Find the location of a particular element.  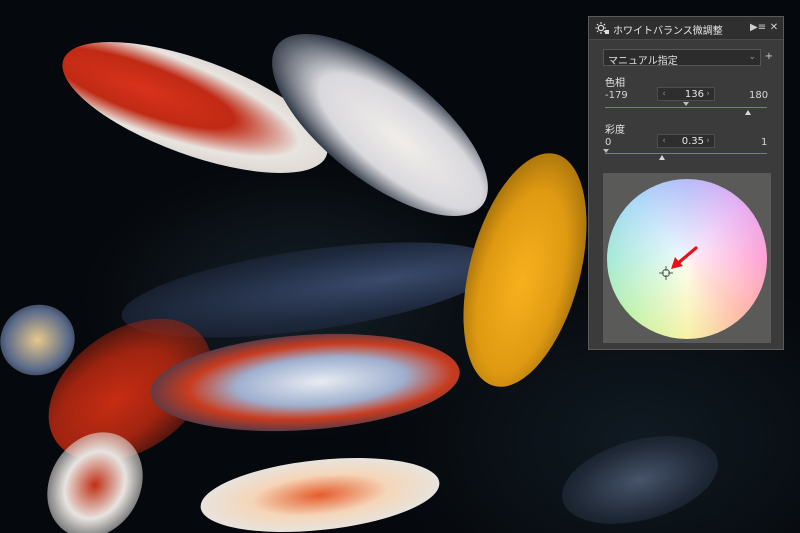

hue-slider-handle is located at coordinates (747, 112).